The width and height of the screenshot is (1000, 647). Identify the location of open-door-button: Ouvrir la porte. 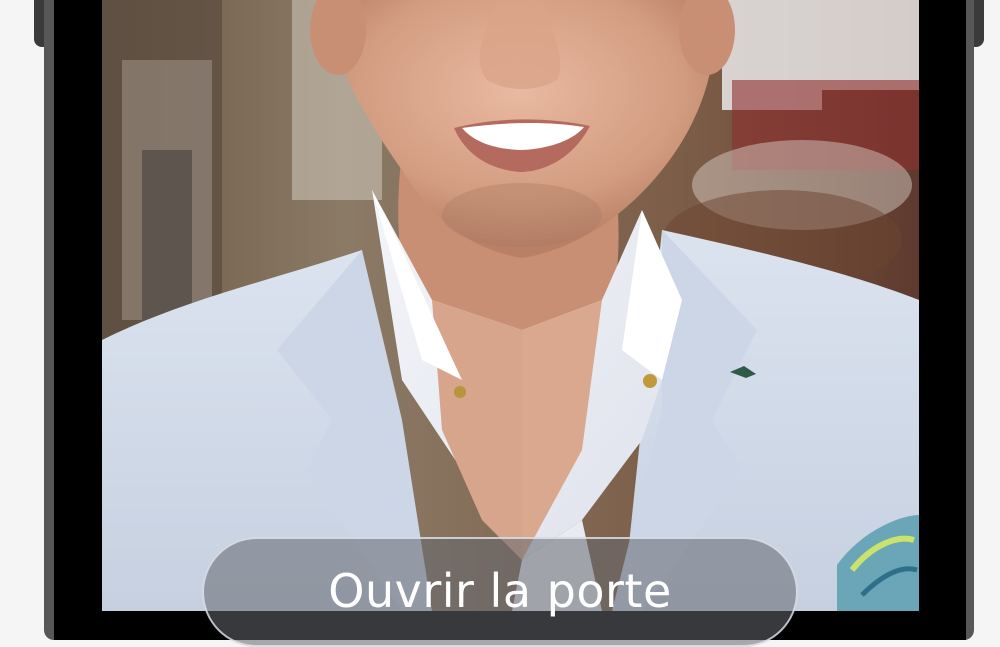
(500, 592).